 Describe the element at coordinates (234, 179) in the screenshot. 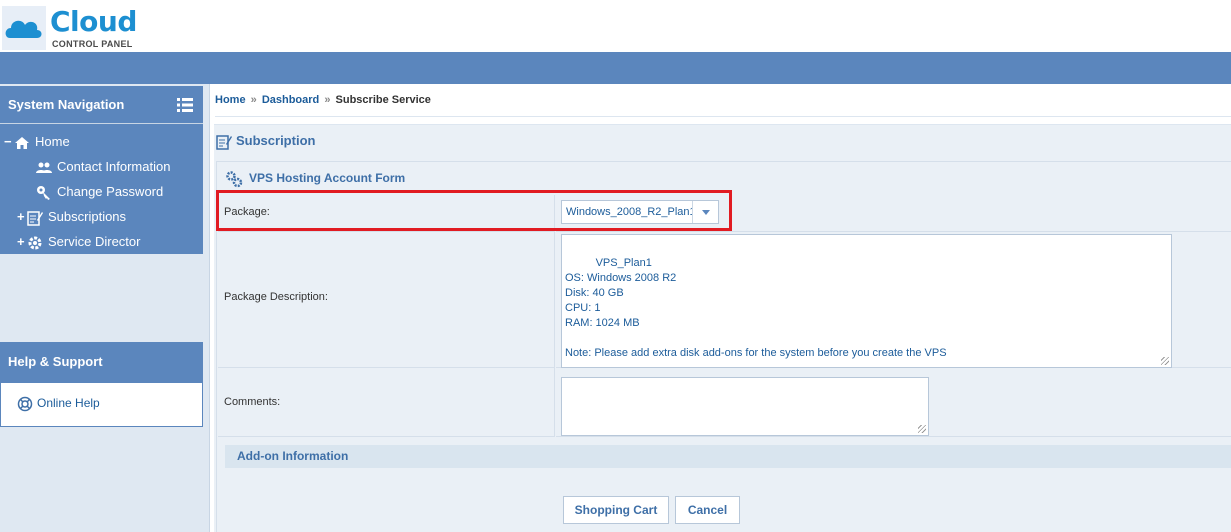

I see `gears-icon` at that location.